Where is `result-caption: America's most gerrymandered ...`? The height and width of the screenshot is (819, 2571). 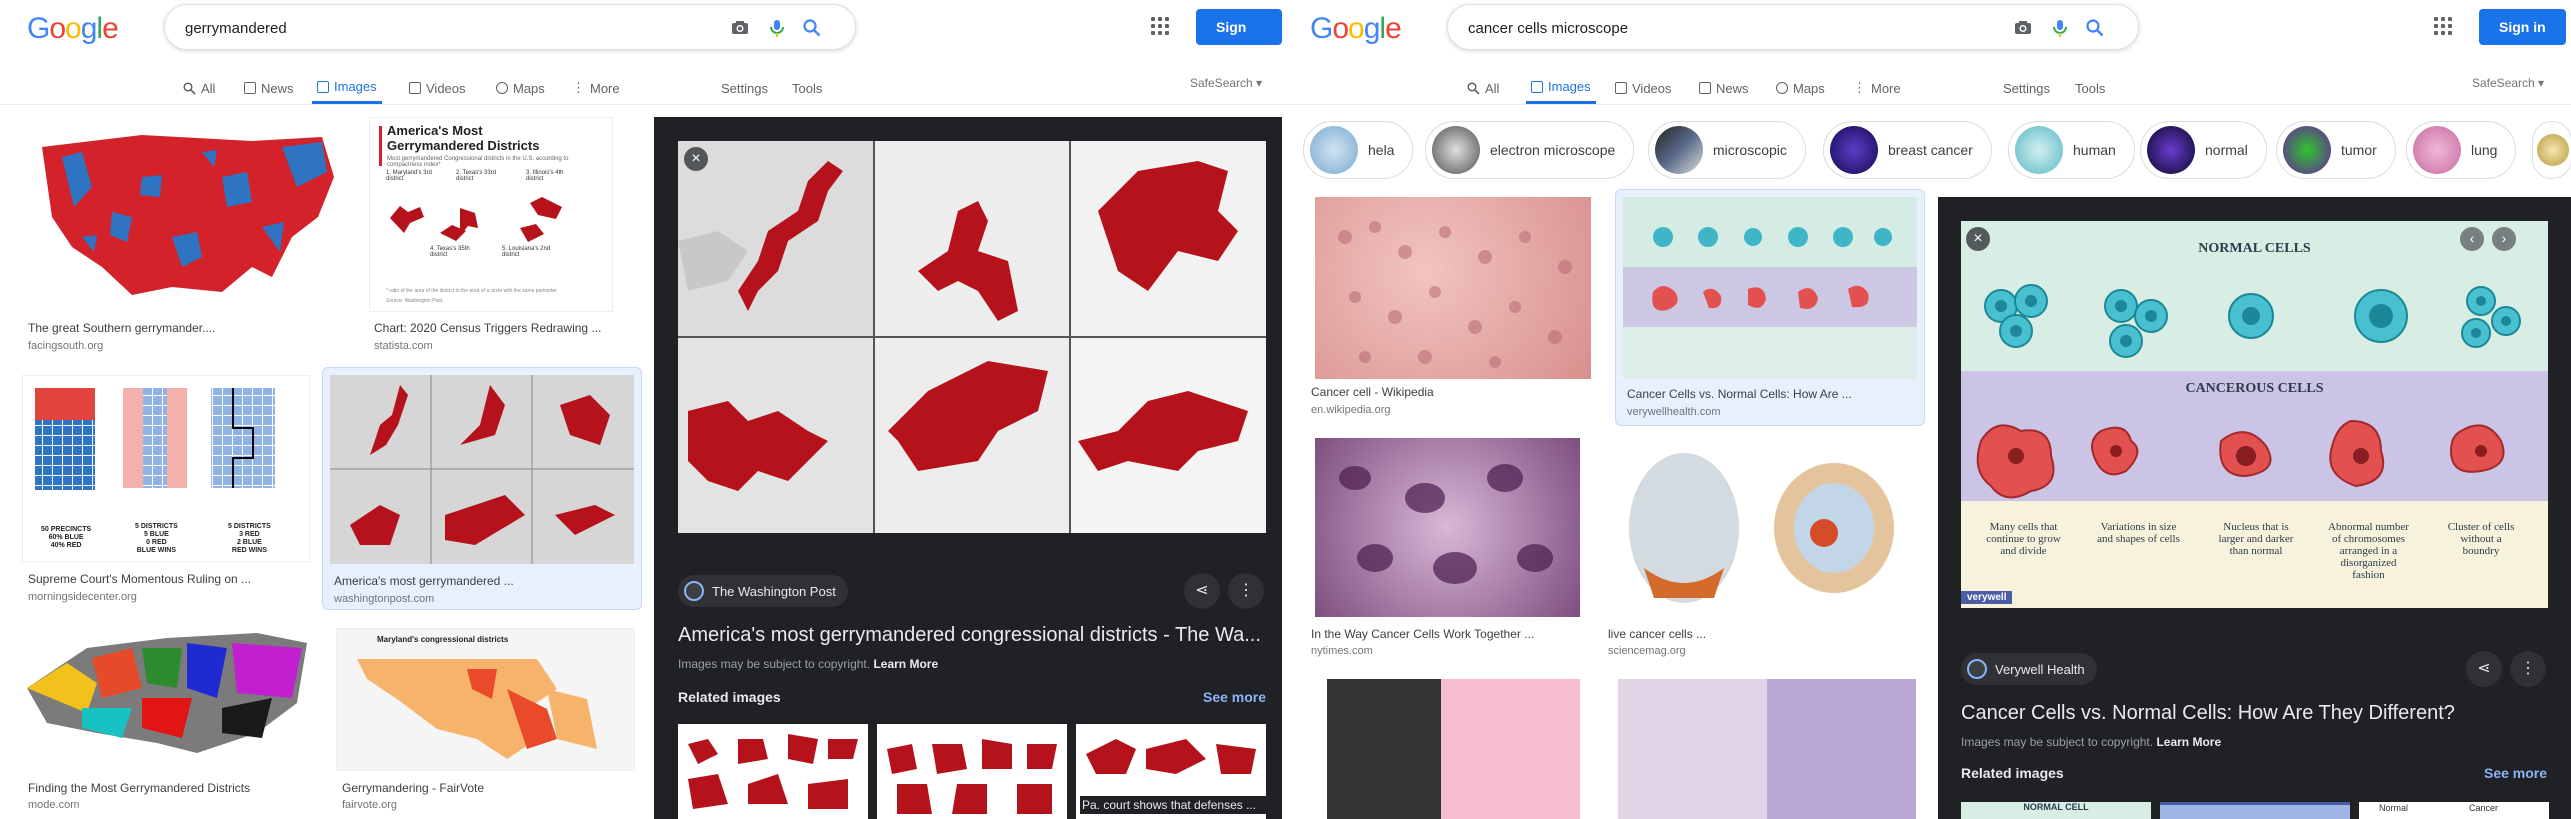 result-caption: America's most gerrymandered ... is located at coordinates (484, 581).